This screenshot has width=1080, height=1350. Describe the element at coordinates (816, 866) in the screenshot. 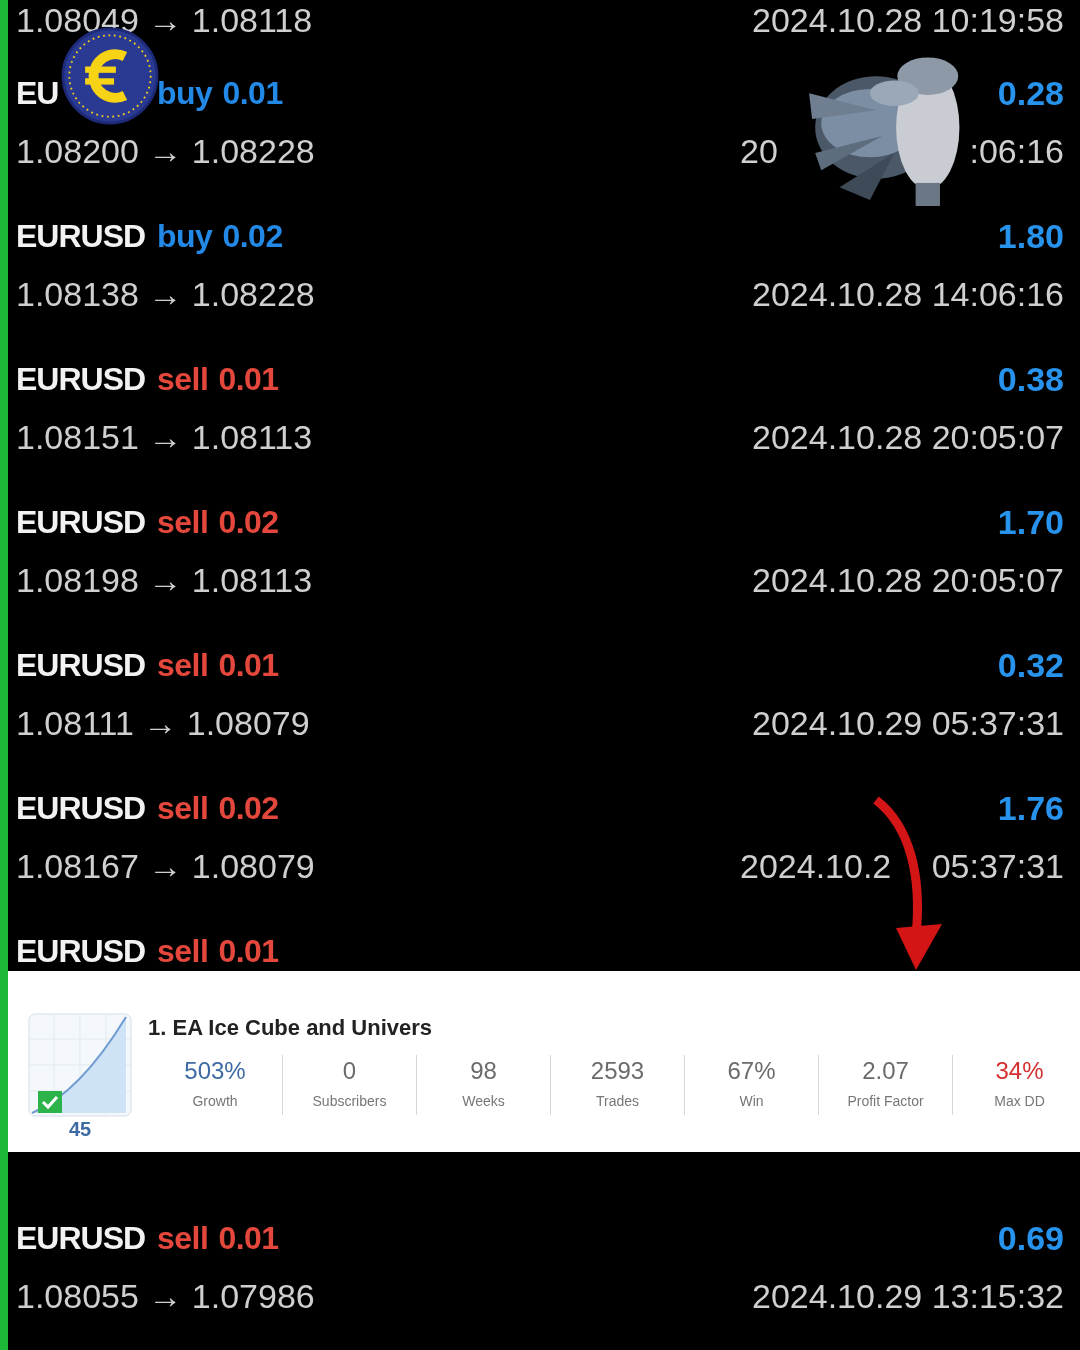

I see `close-time: 2024.10.2` at that location.